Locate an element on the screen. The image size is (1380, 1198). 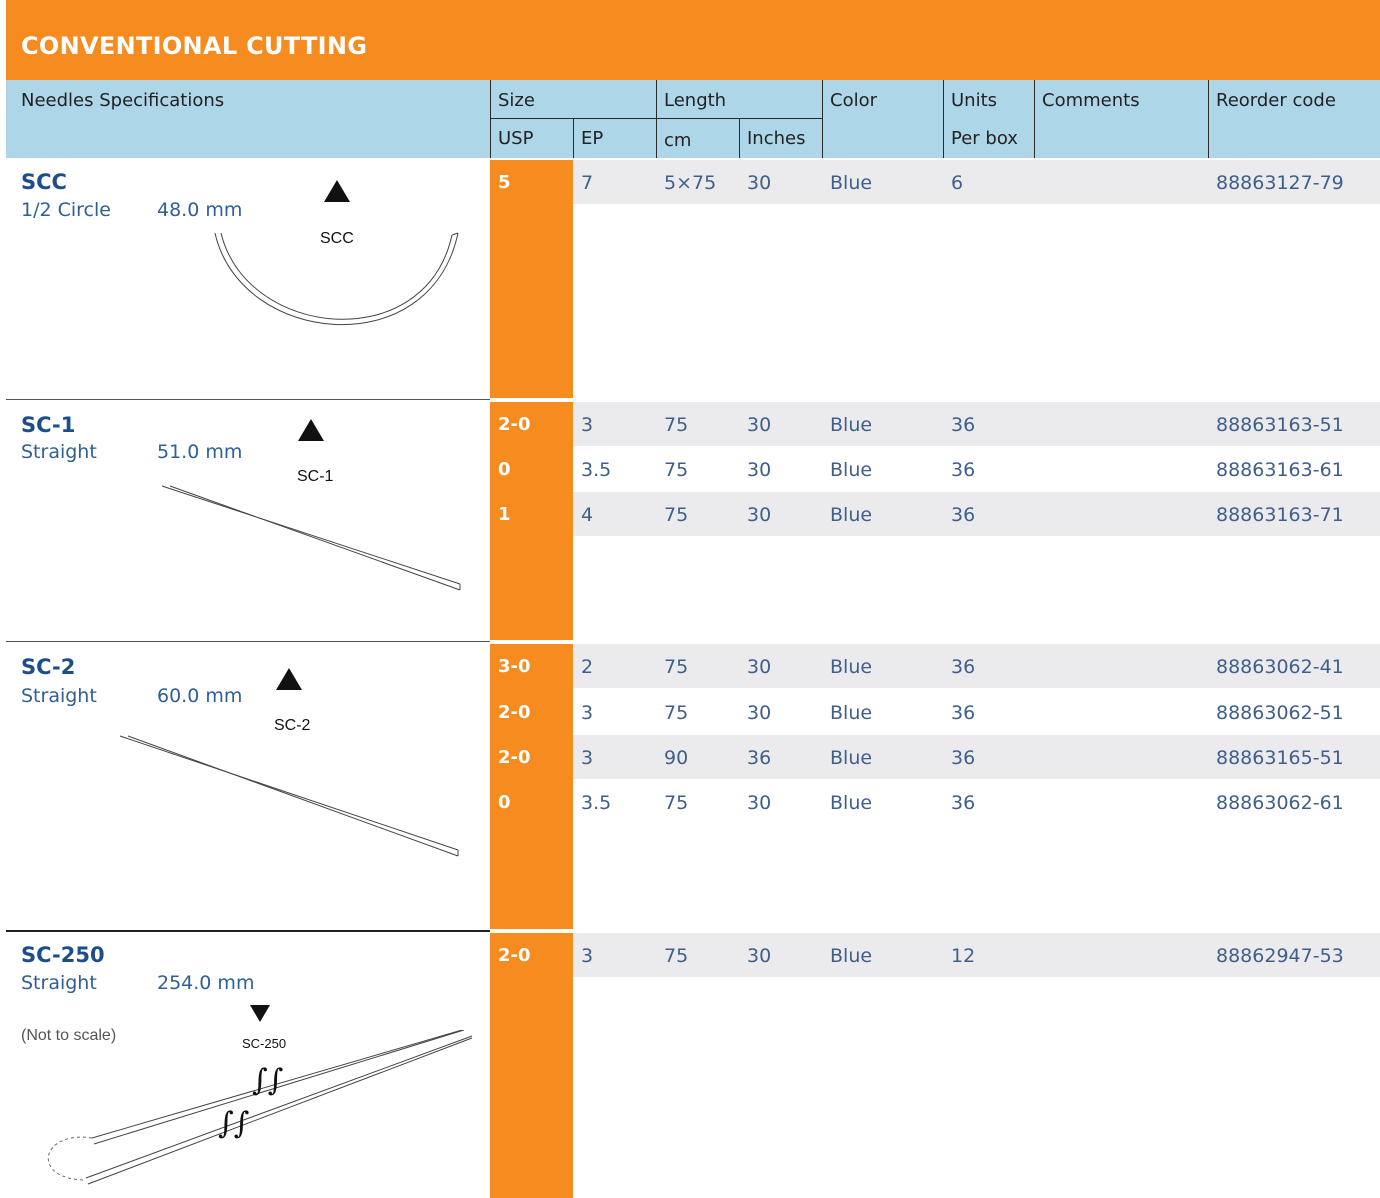
cell-code: 88863062-41 is located at coordinates (1280, 667).